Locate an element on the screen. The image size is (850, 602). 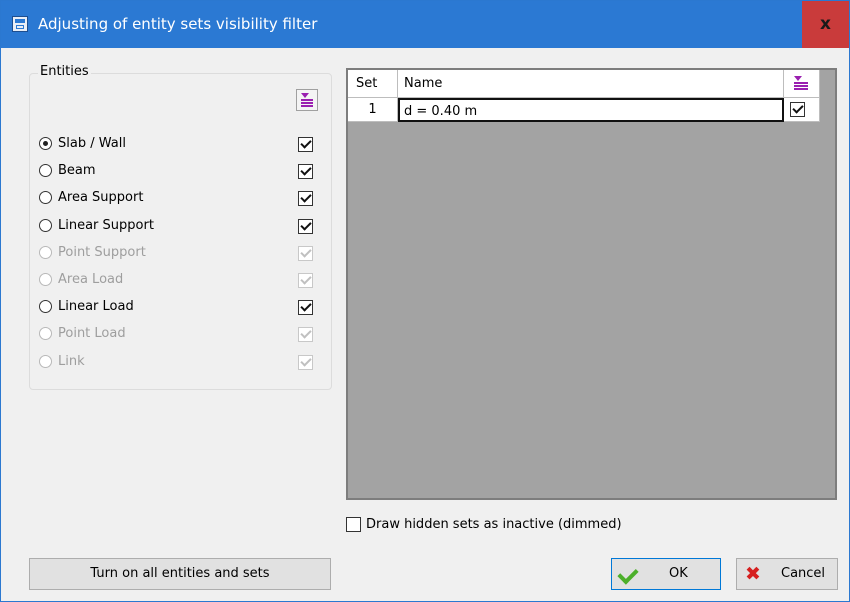
column-header-name: Name is located at coordinates (591, 84).